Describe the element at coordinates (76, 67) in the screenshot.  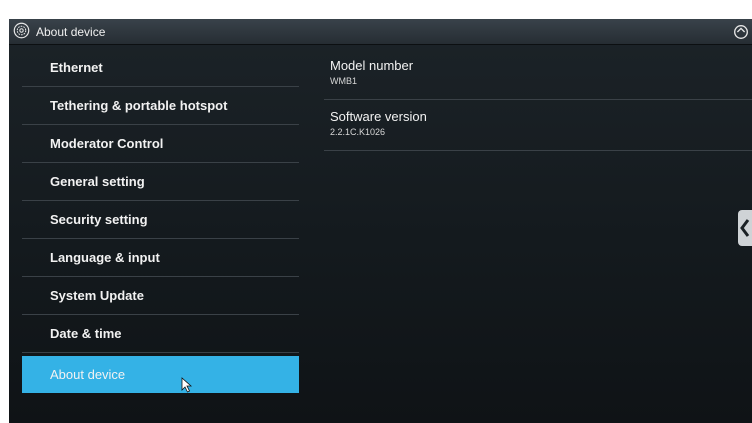
I see `sidebar-item-label: Ethernet` at that location.